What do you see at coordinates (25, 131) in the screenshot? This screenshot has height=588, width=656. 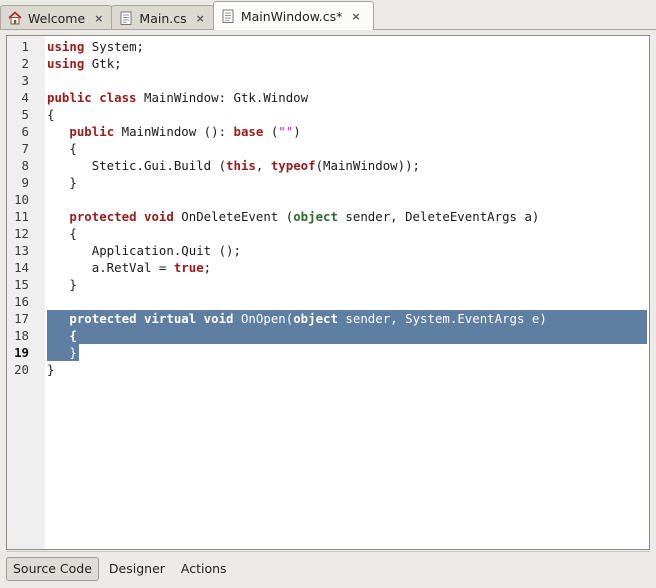 I see `line-number: 6` at bounding box center [25, 131].